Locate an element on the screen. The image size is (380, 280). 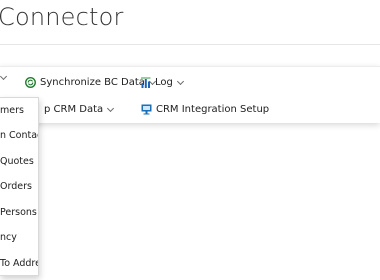
map-crm-data-button: p CRM Data is located at coordinates (79, 109).